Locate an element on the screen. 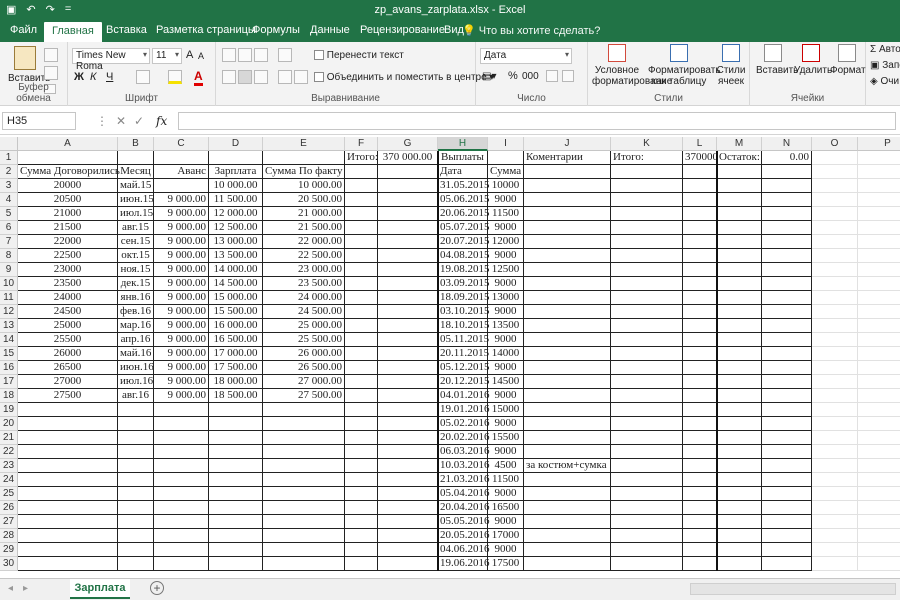  cell-d25 is located at coordinates (236, 494).